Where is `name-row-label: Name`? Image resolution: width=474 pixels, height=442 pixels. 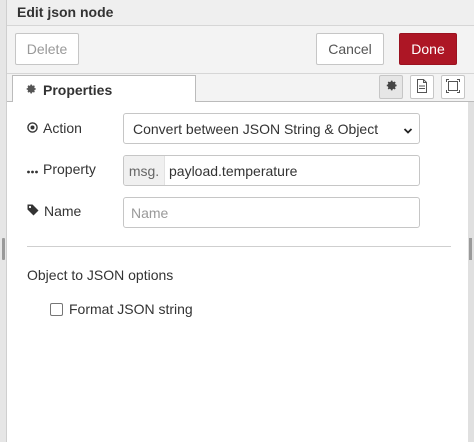
name-row-label: Name is located at coordinates (54, 211).